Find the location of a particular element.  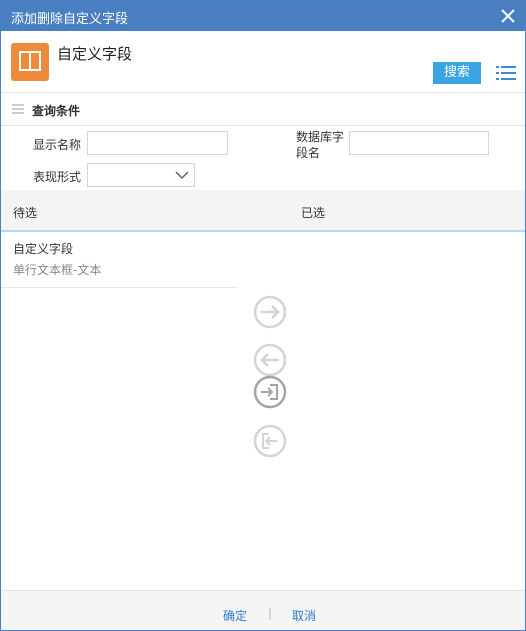

arrow-left-circle-icon is located at coordinates (270, 360).